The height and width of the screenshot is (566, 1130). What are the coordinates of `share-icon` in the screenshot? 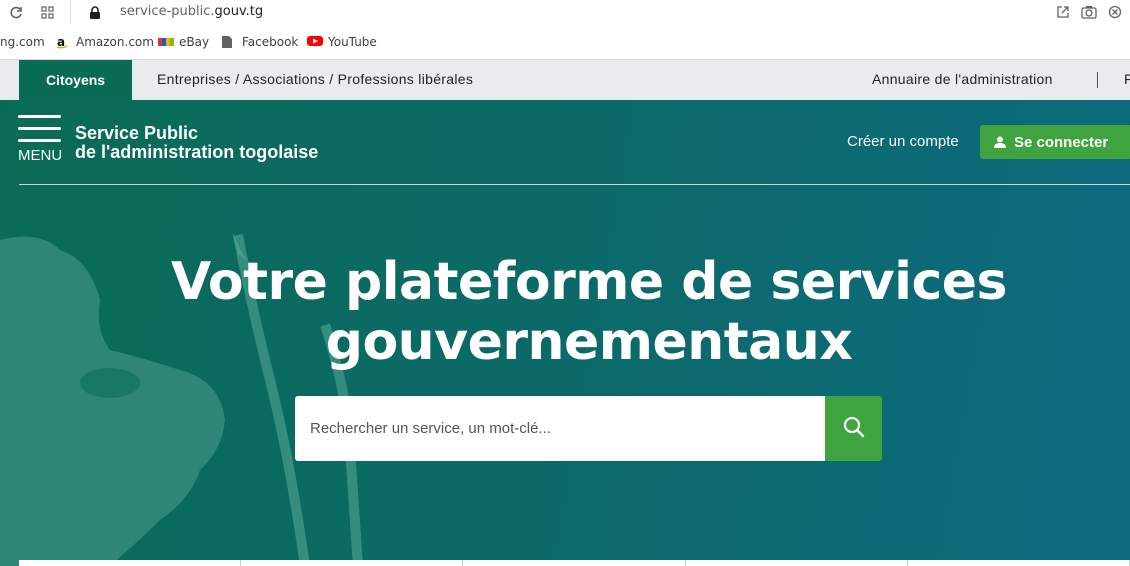 It's located at (1063, 12).